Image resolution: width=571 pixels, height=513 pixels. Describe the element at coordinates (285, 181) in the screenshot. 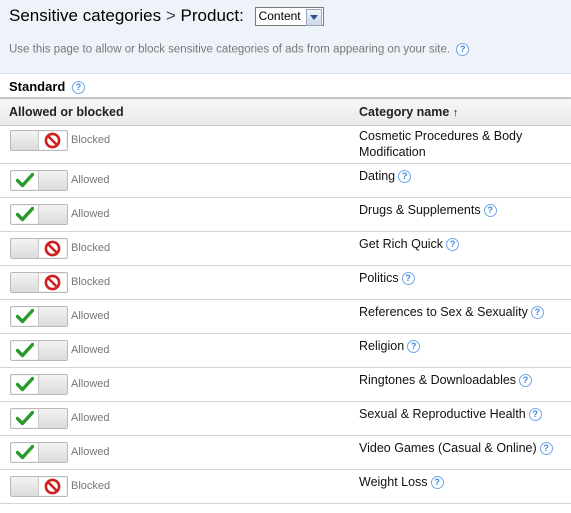

I see `table-row: Allowed Dating?` at that location.